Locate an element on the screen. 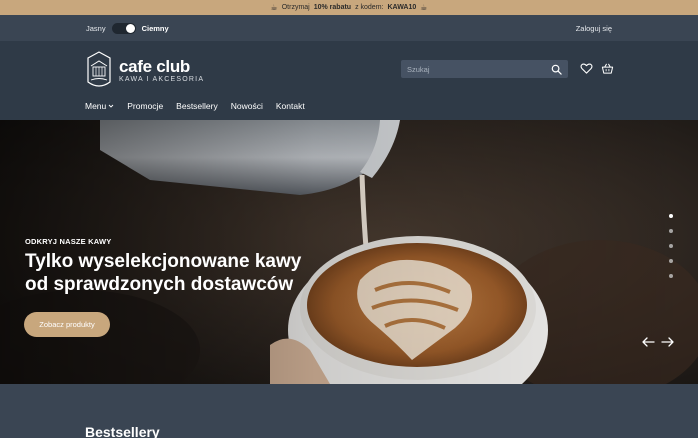 Image resolution: width=698 pixels, height=438 pixels. slider-dots is located at coordinates (671, 246).